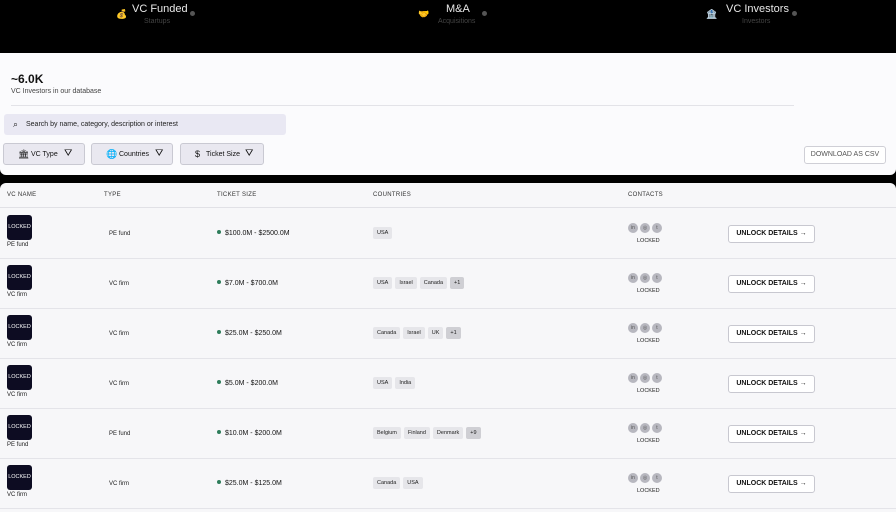 The width and height of the screenshot is (896, 512). Describe the element at coordinates (251, 283) in the screenshot. I see `ticket-range: $7.0M - $700.0M` at that location.